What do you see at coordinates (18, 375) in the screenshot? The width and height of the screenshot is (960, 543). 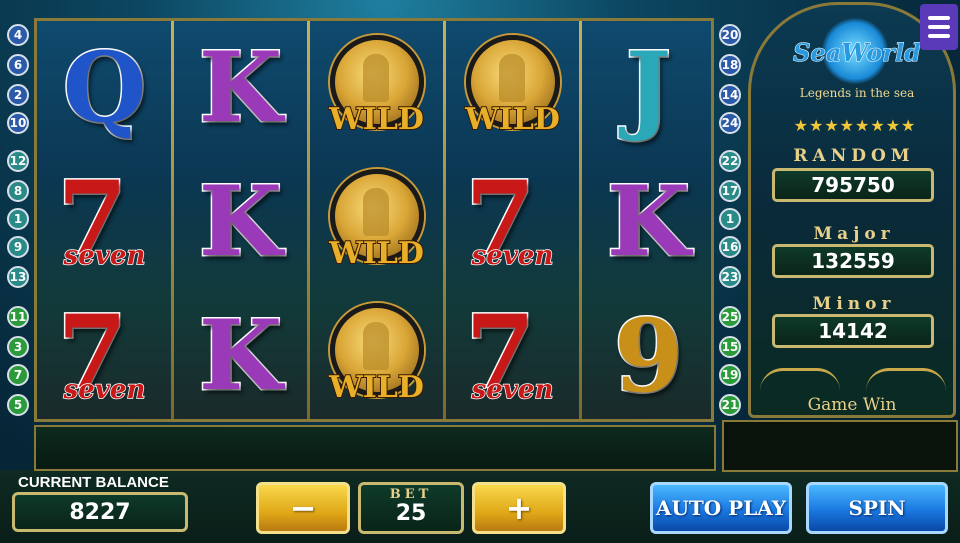 I see `payline-indicator: 7` at bounding box center [18, 375].